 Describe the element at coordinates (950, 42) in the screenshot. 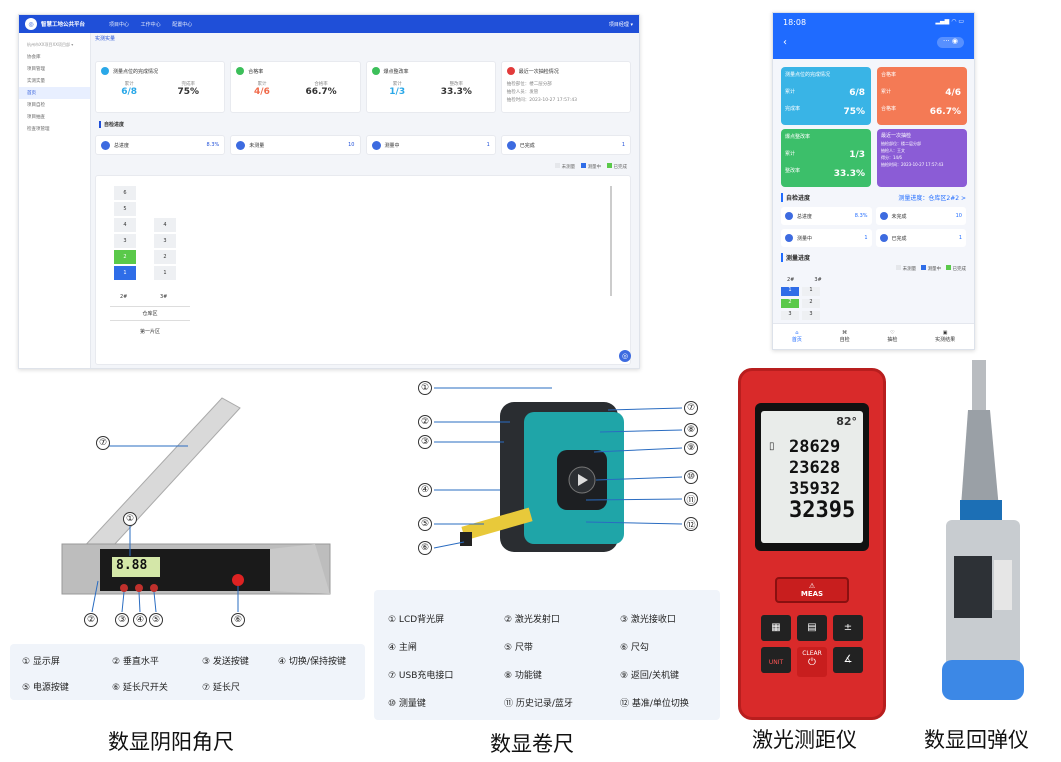

I see `miniapp-menu-icon: ··· ◉` at that location.